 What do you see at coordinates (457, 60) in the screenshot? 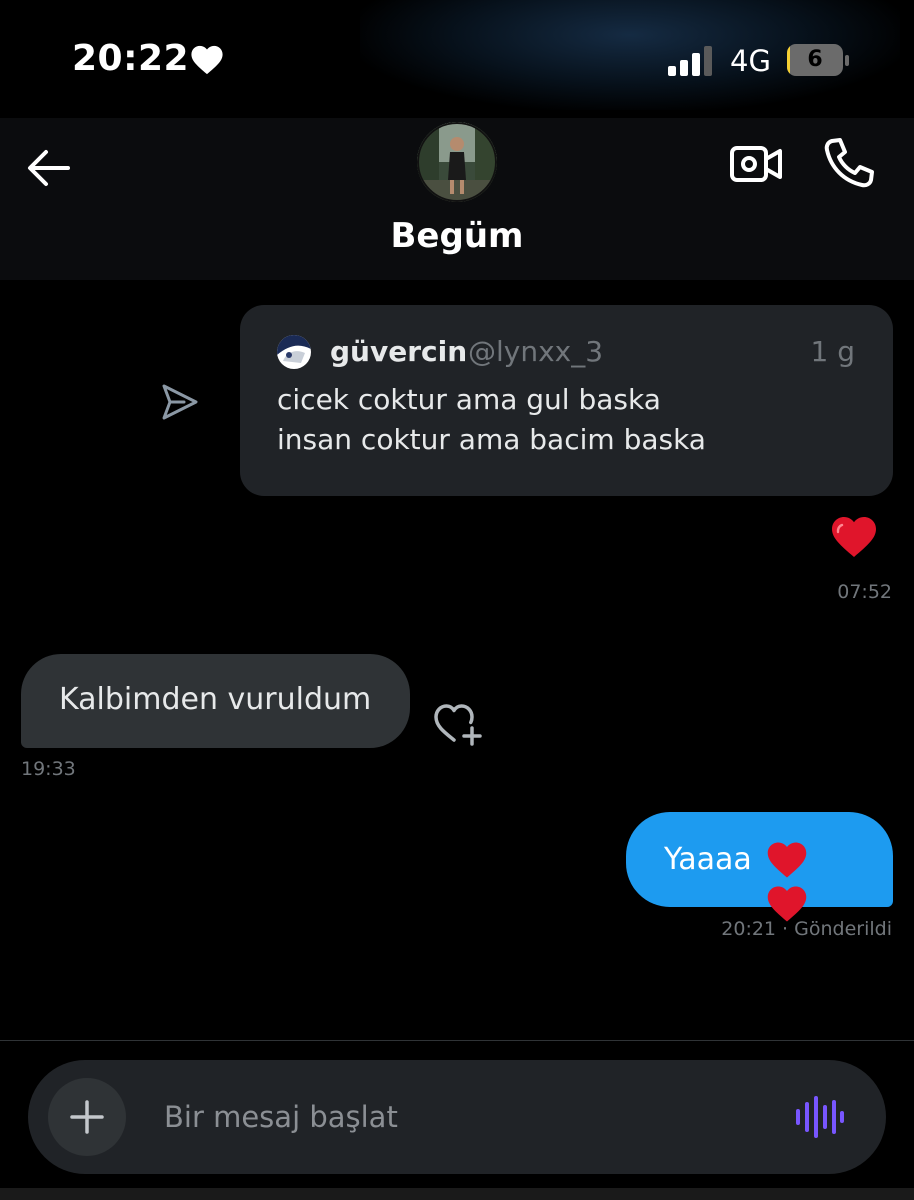
I see `status-bar: 20:22 4G 6` at bounding box center [457, 60].